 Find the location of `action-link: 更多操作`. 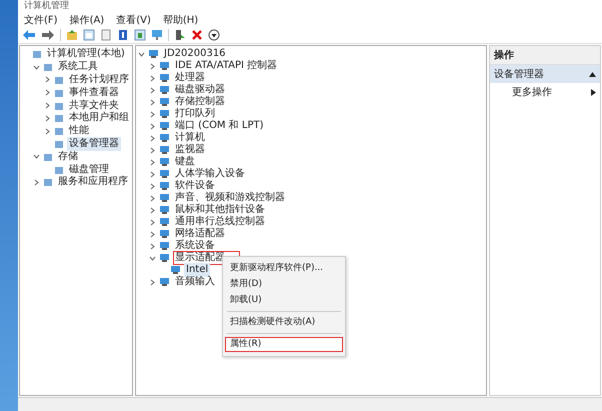

action-link: 更多操作 is located at coordinates (532, 92).